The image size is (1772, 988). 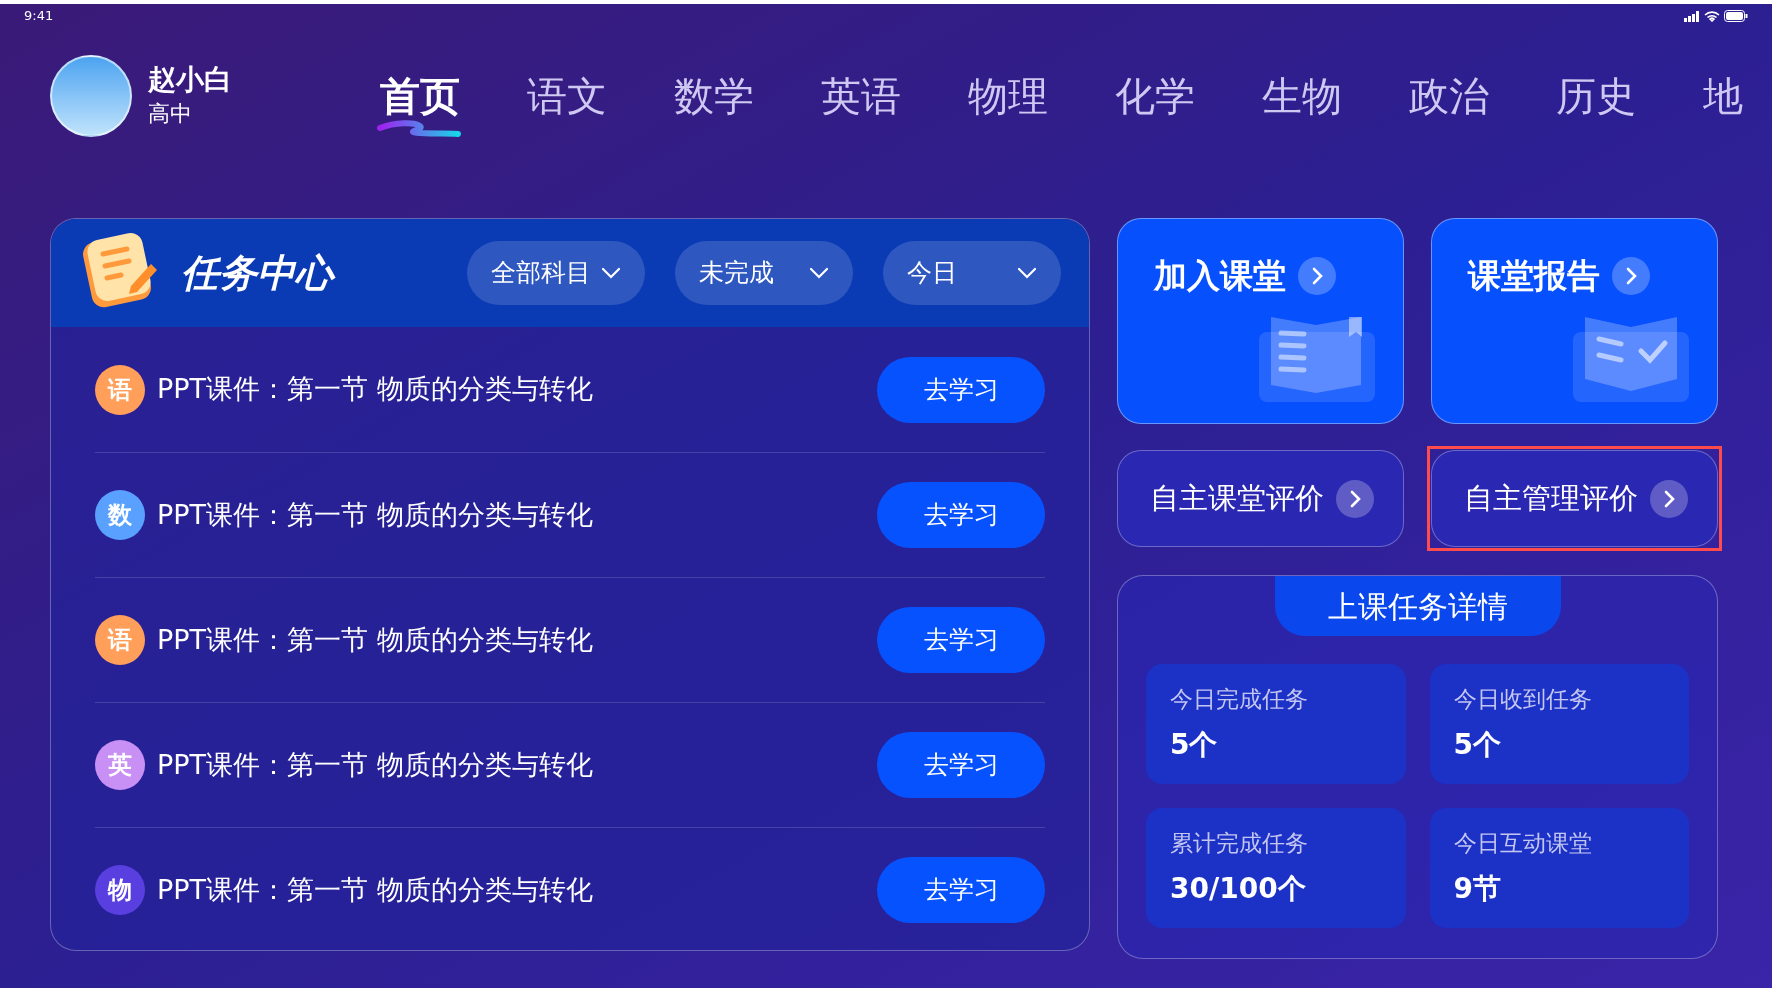 What do you see at coordinates (1155, 96) in the screenshot?
I see `subject-tab: 化学` at bounding box center [1155, 96].